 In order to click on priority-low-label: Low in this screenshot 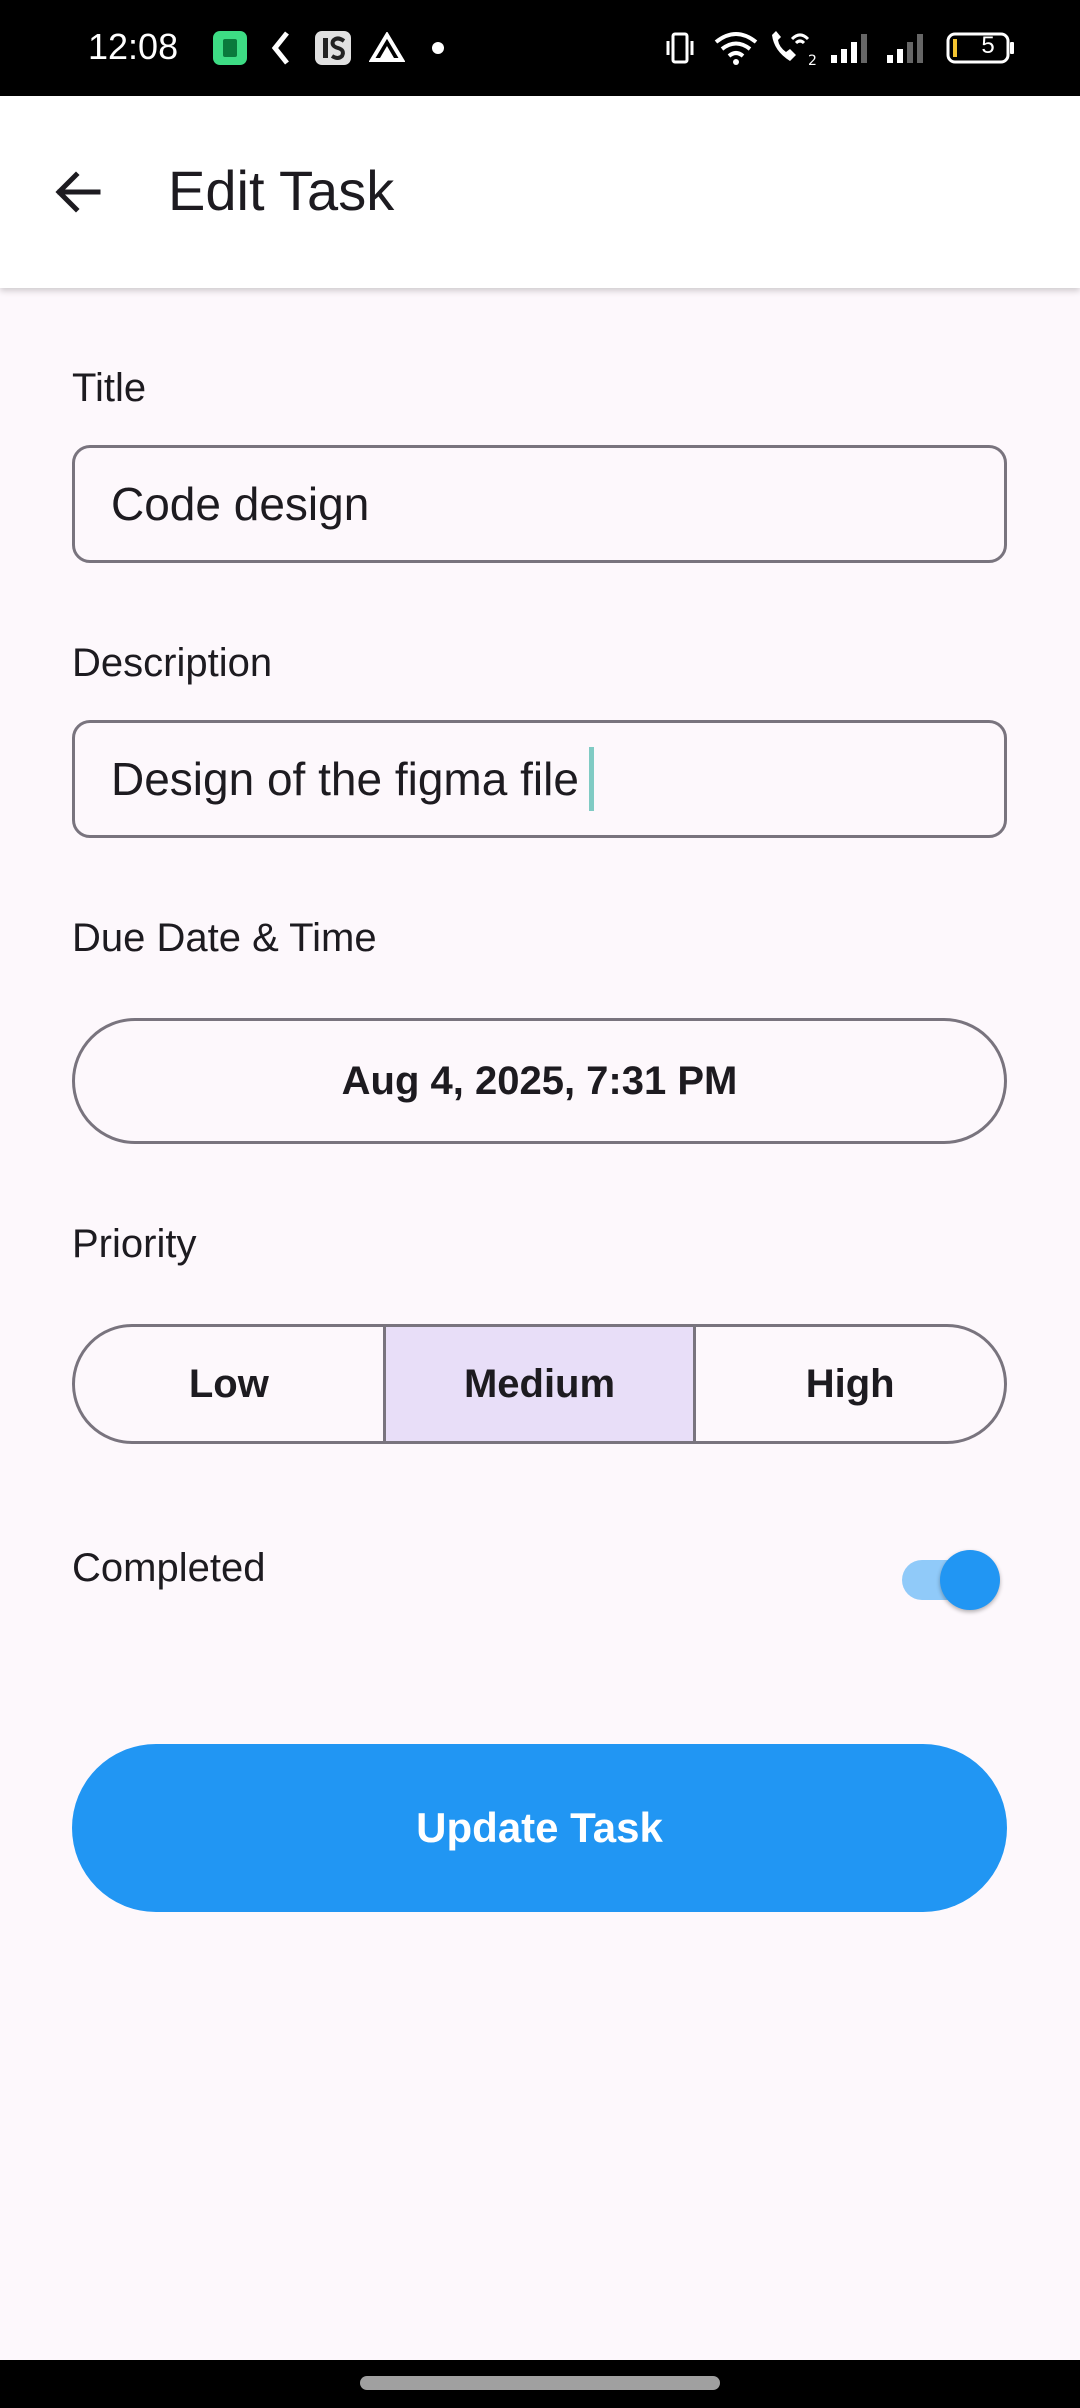, I will do `click(228, 1383)`.